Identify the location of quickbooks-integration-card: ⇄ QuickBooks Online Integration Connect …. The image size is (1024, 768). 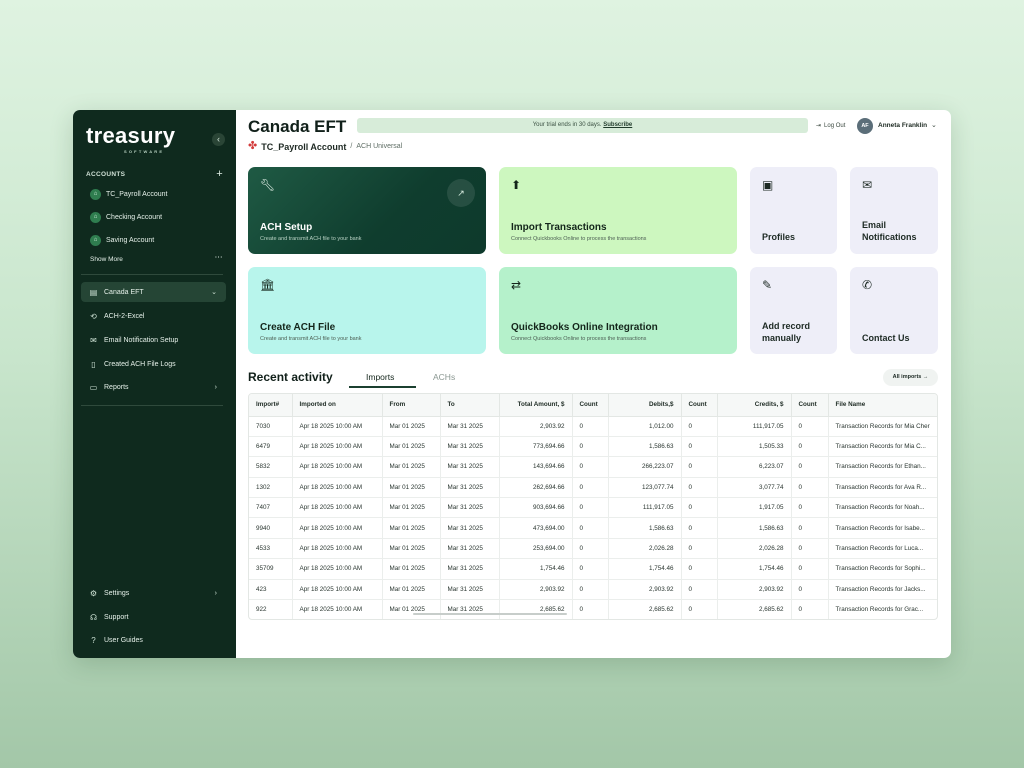
(618, 310).